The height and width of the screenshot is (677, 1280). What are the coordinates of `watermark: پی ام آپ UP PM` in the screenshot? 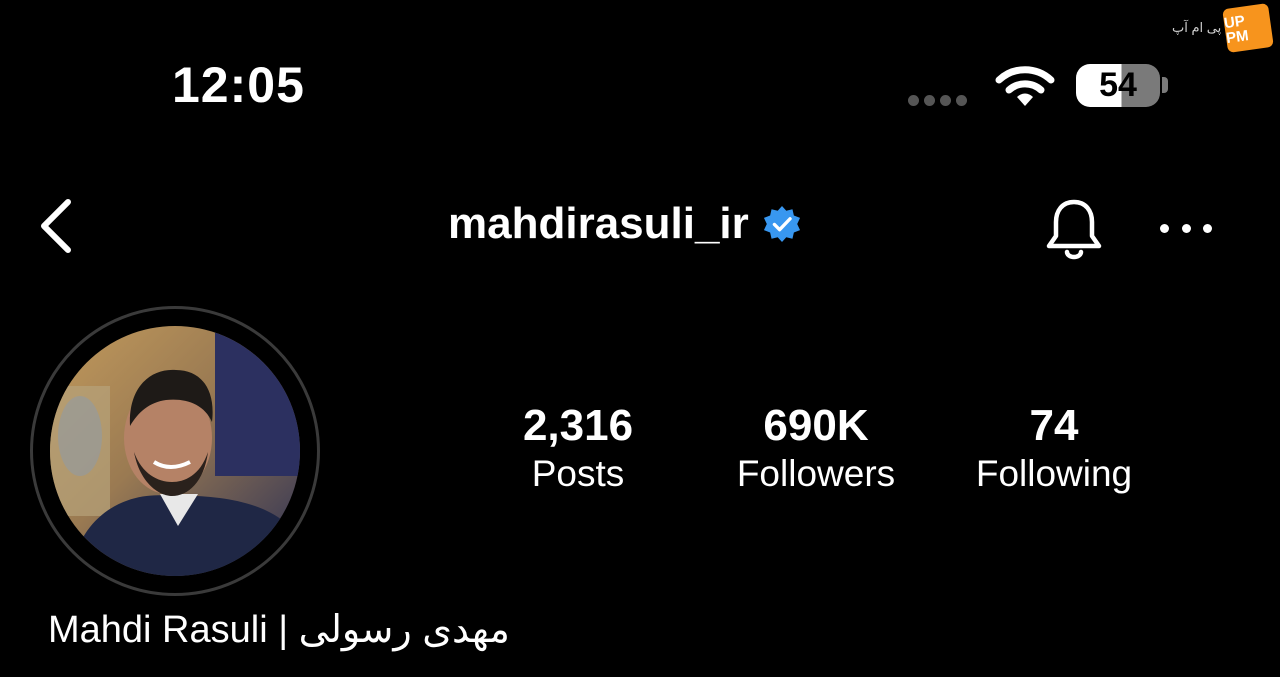 It's located at (1223, 28).